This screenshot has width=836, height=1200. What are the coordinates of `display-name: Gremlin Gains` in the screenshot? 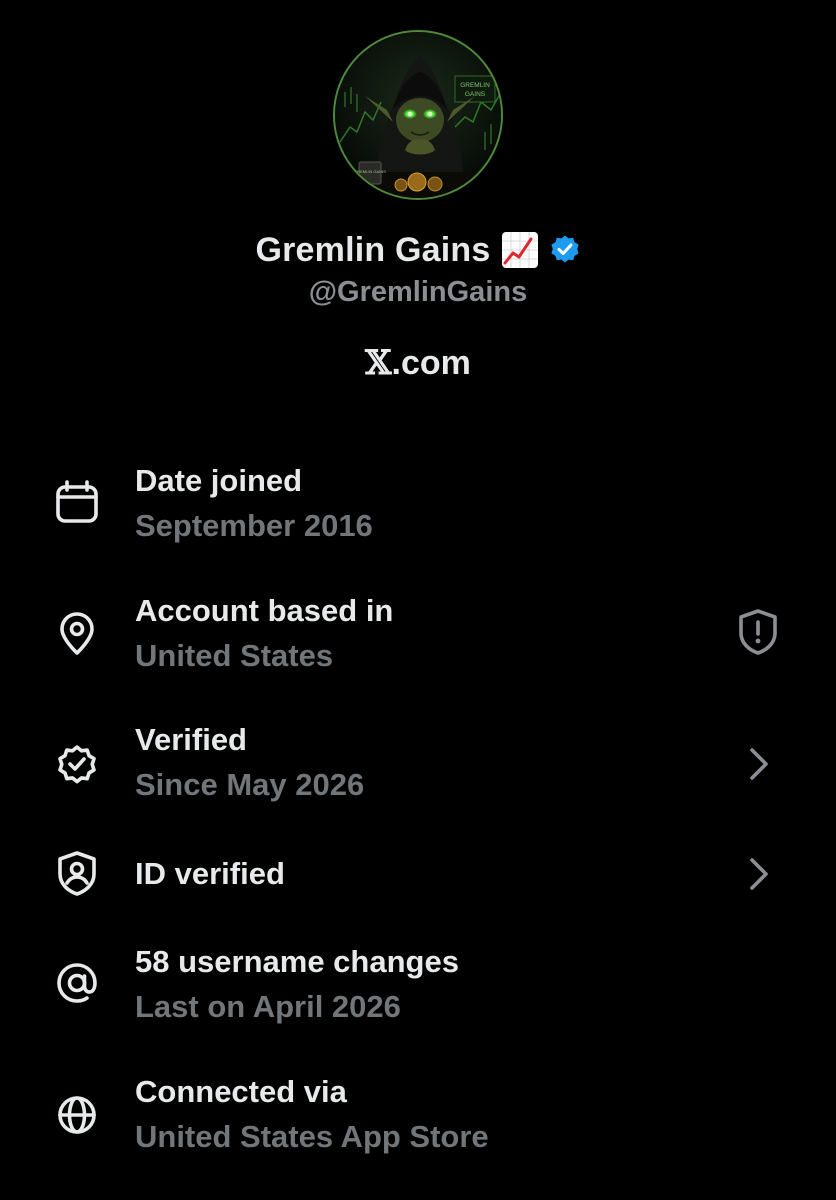 It's located at (373, 249).